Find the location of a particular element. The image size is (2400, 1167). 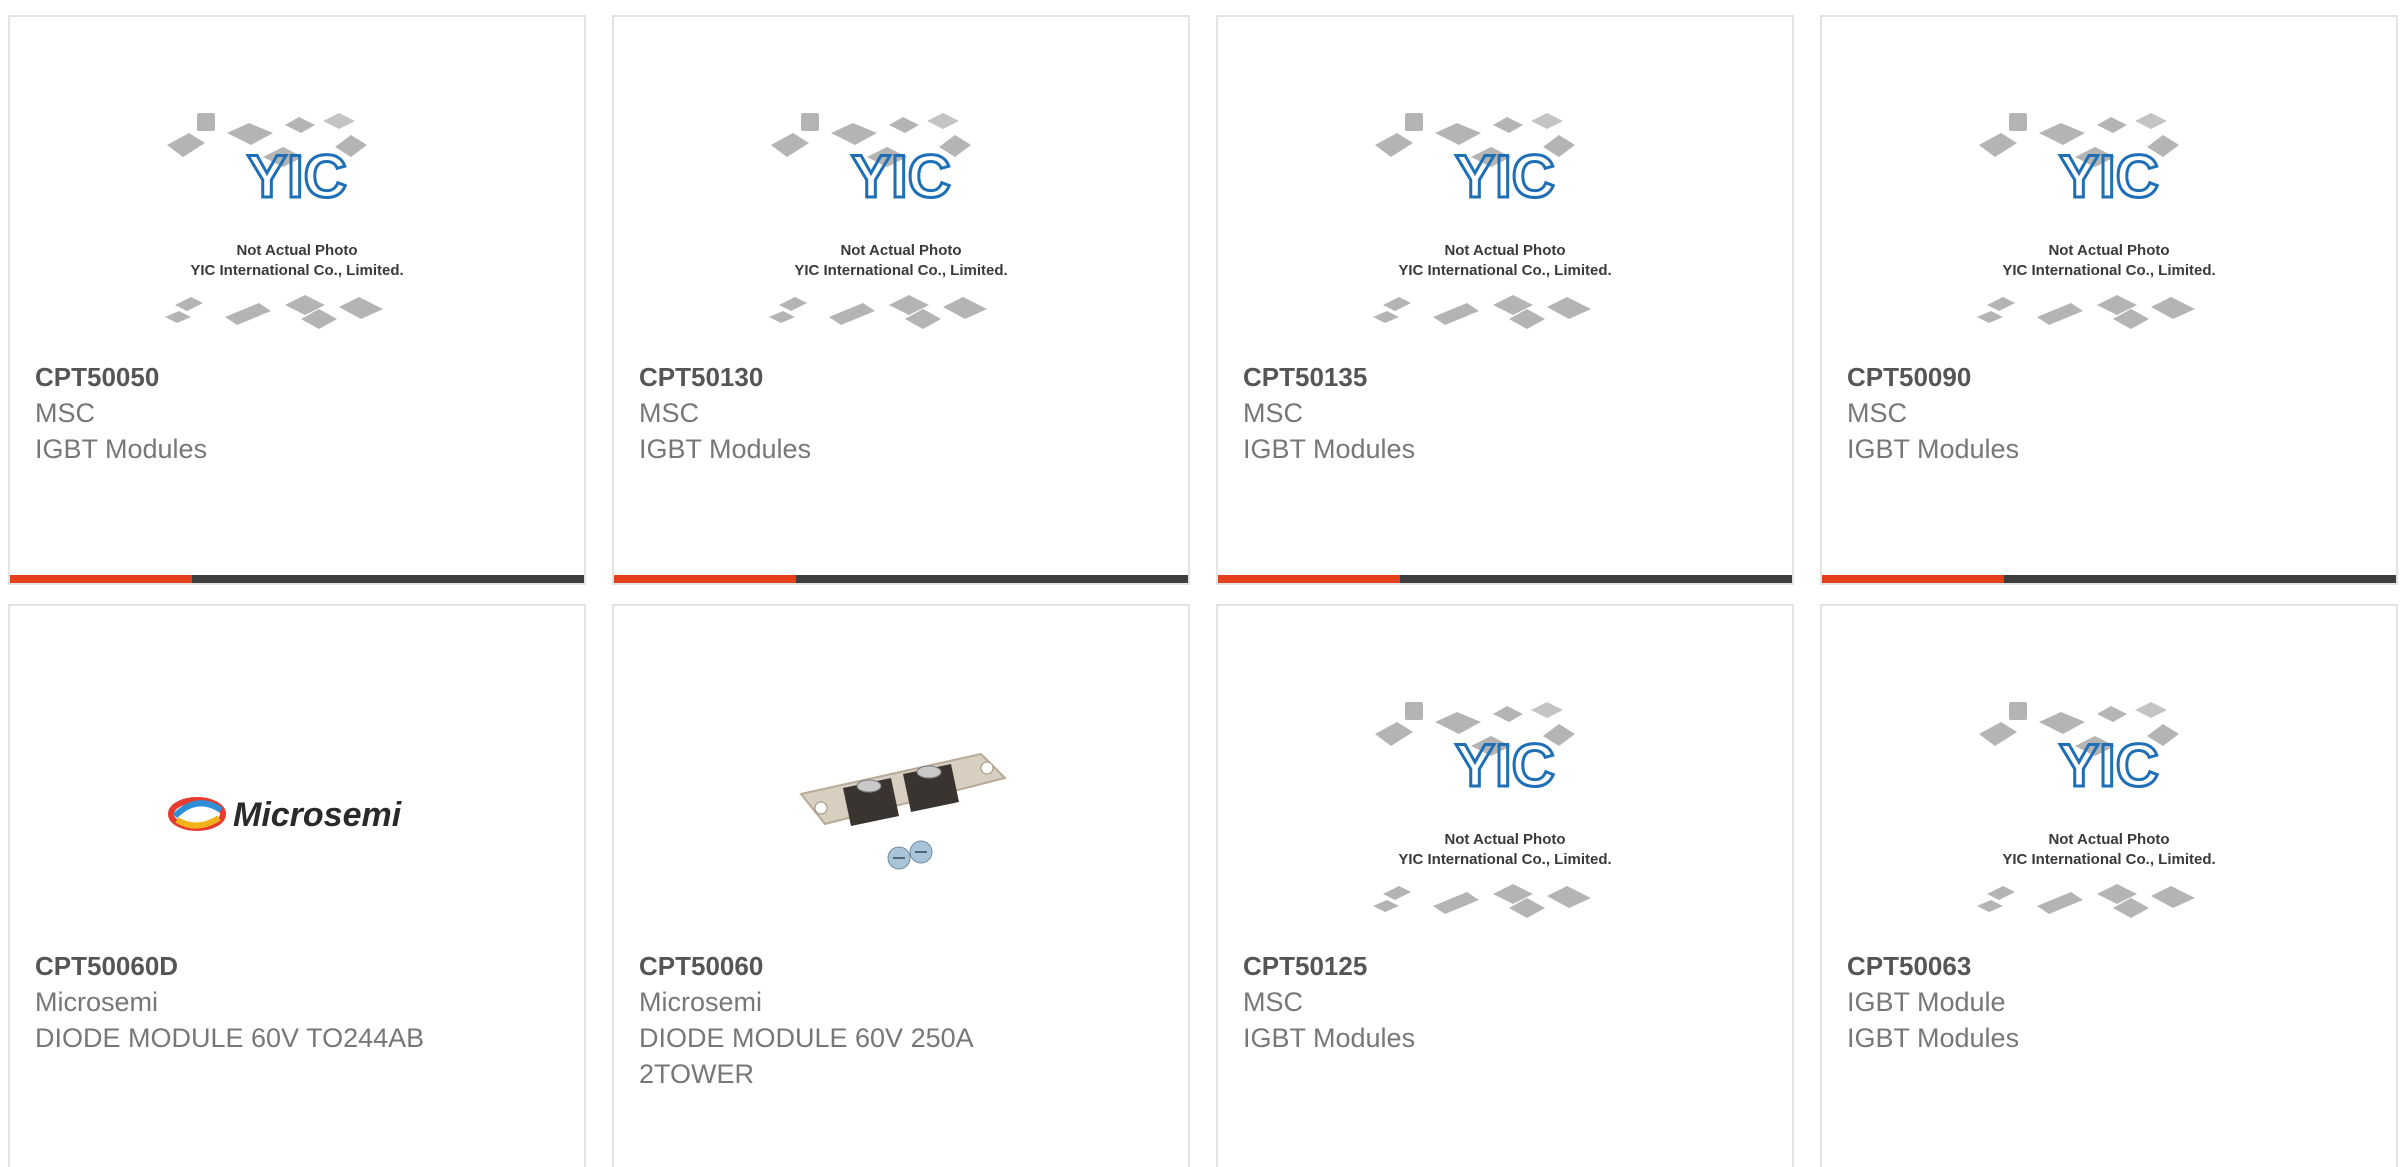

product-info: CPT50063 IGBT Module IGBT Modules is located at coordinates (2111, 1002).